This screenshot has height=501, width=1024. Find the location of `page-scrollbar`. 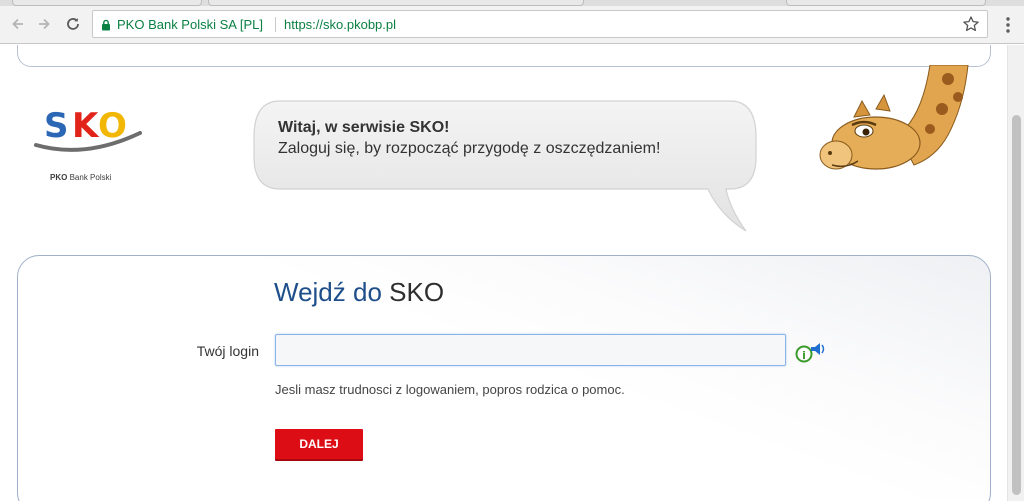

page-scrollbar is located at coordinates (1015, 273).